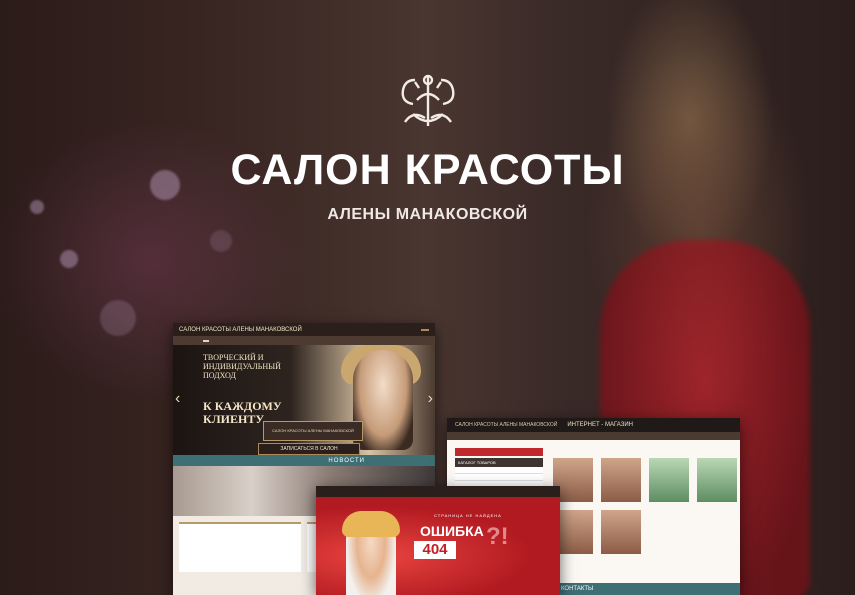  Describe the element at coordinates (430, 398) in the screenshot. I see `chevron-right-icon: ›` at that location.